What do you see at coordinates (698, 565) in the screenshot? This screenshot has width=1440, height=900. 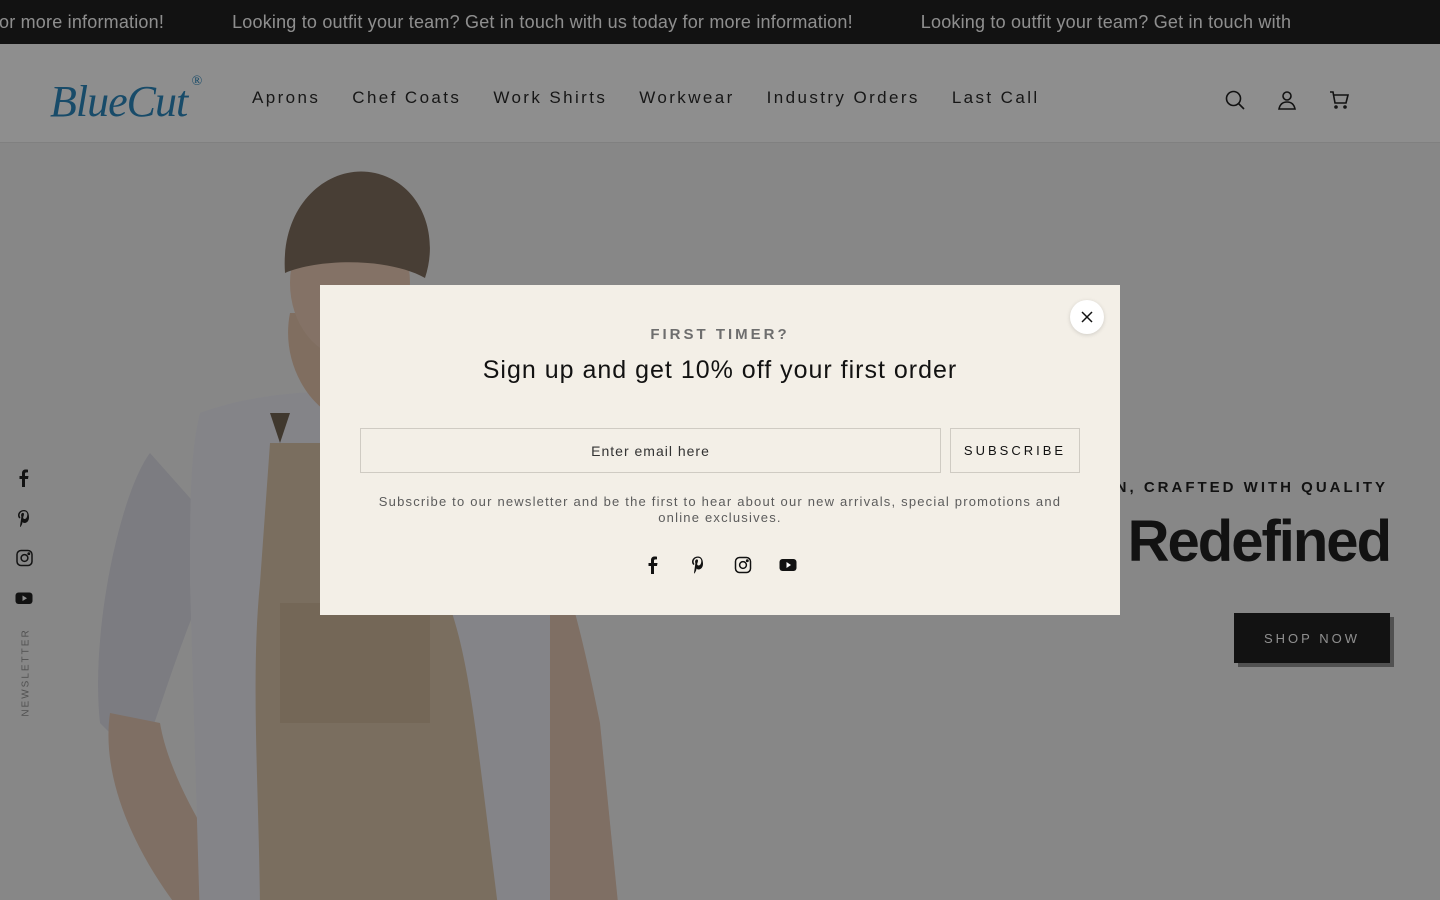 I see `pinterest-icon` at bounding box center [698, 565].